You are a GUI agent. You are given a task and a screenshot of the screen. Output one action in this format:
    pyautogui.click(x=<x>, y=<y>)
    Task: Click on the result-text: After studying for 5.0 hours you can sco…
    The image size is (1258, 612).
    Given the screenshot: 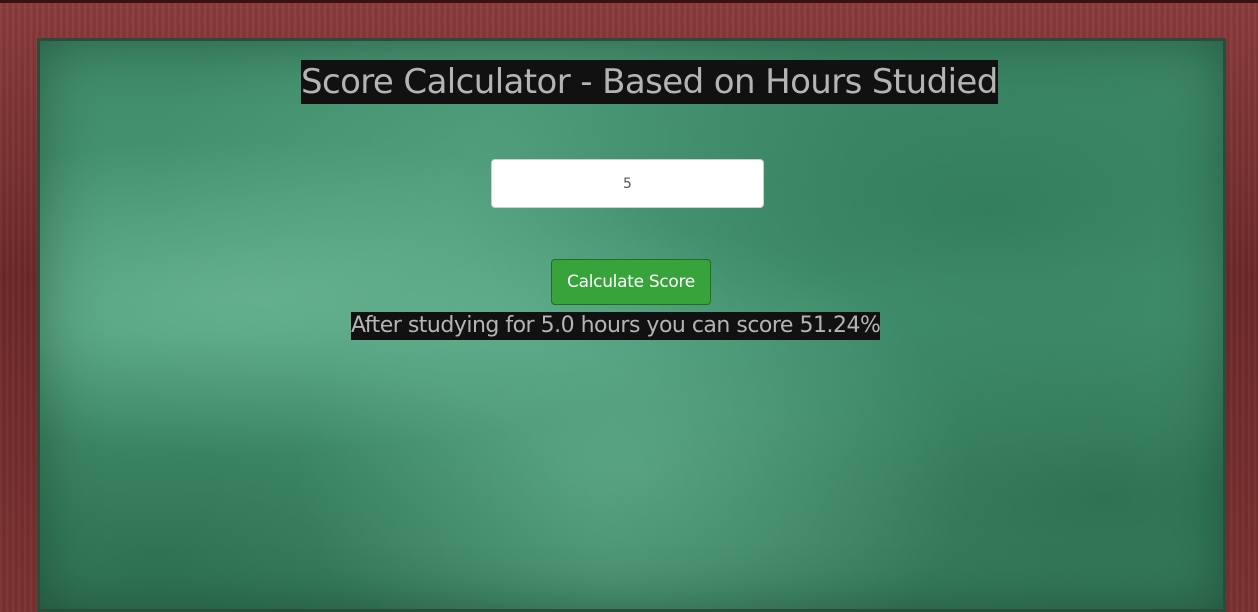 What is the action you would take?
    pyautogui.click(x=616, y=326)
    